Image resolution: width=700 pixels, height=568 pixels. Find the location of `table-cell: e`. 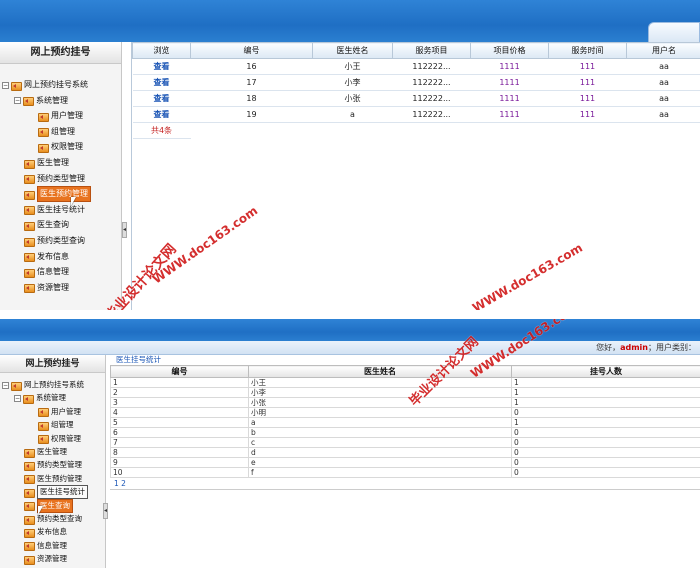

table-cell: e is located at coordinates (380, 462).